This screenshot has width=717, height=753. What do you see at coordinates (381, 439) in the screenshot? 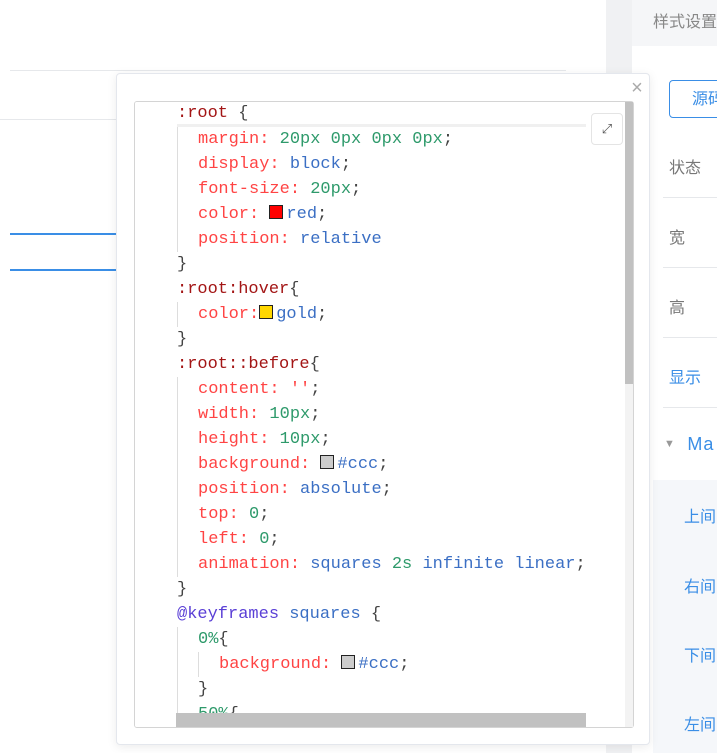
I see `code-line: height: 10px;` at bounding box center [381, 439].